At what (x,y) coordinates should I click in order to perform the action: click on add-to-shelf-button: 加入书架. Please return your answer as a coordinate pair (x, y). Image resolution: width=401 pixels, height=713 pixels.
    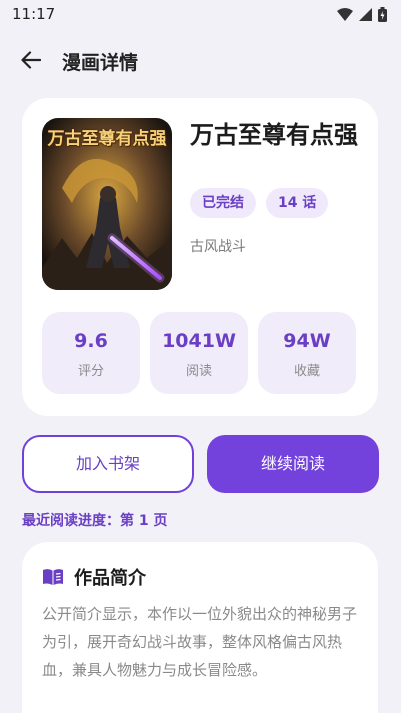
    Looking at the image, I should click on (108, 464).